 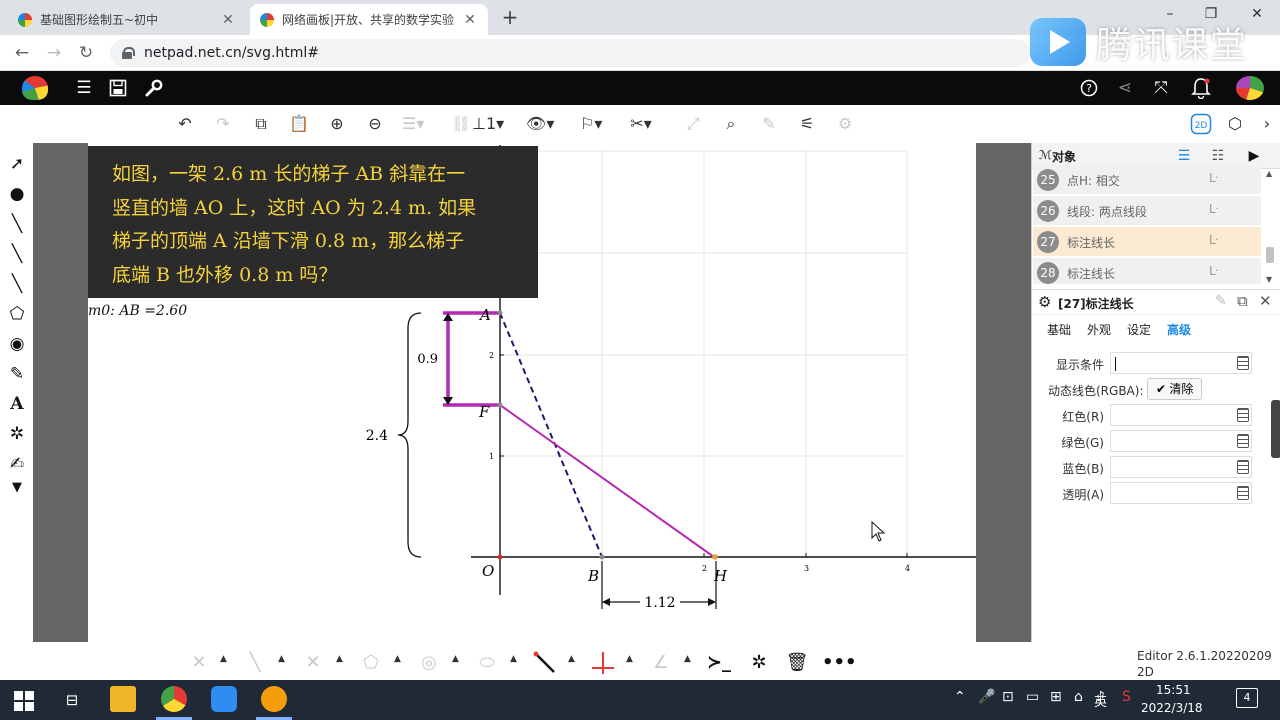 I want to click on scroll-down-icon: ▼, so click(x=1269, y=279).